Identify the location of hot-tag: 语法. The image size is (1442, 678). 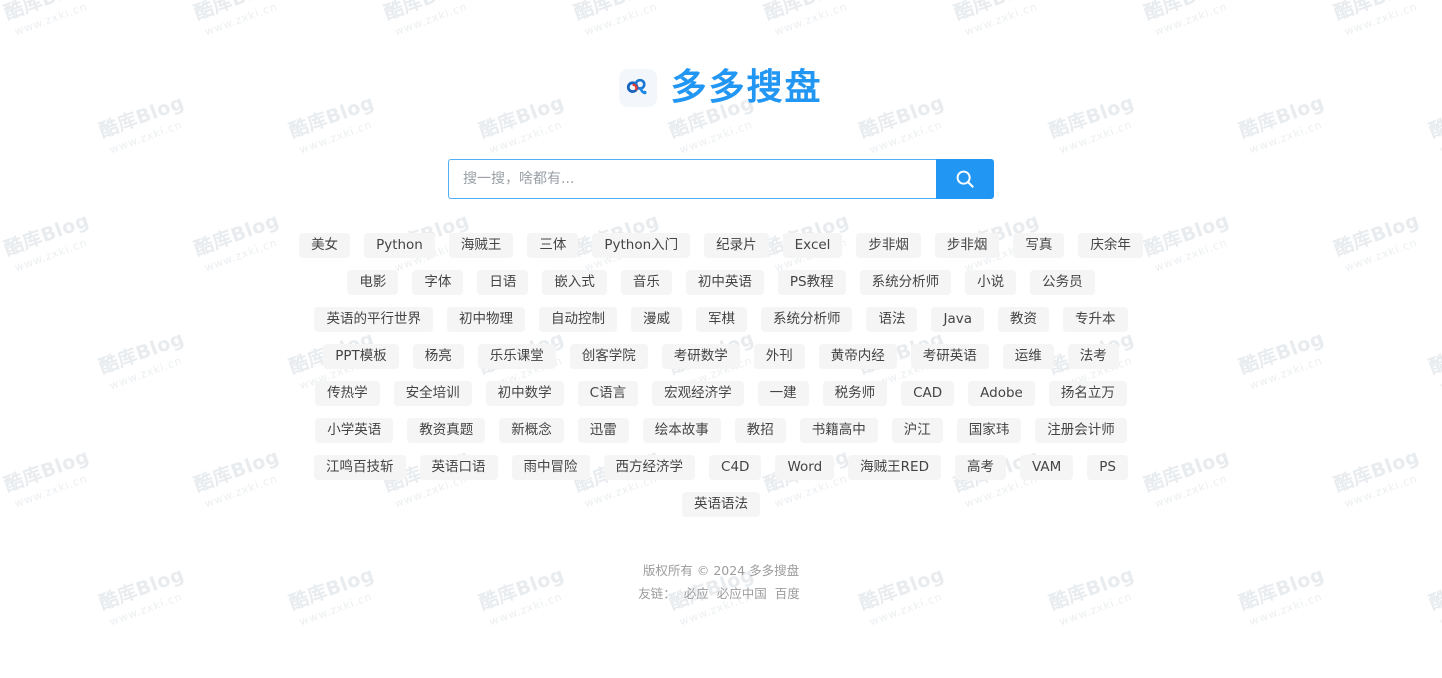
(892, 319).